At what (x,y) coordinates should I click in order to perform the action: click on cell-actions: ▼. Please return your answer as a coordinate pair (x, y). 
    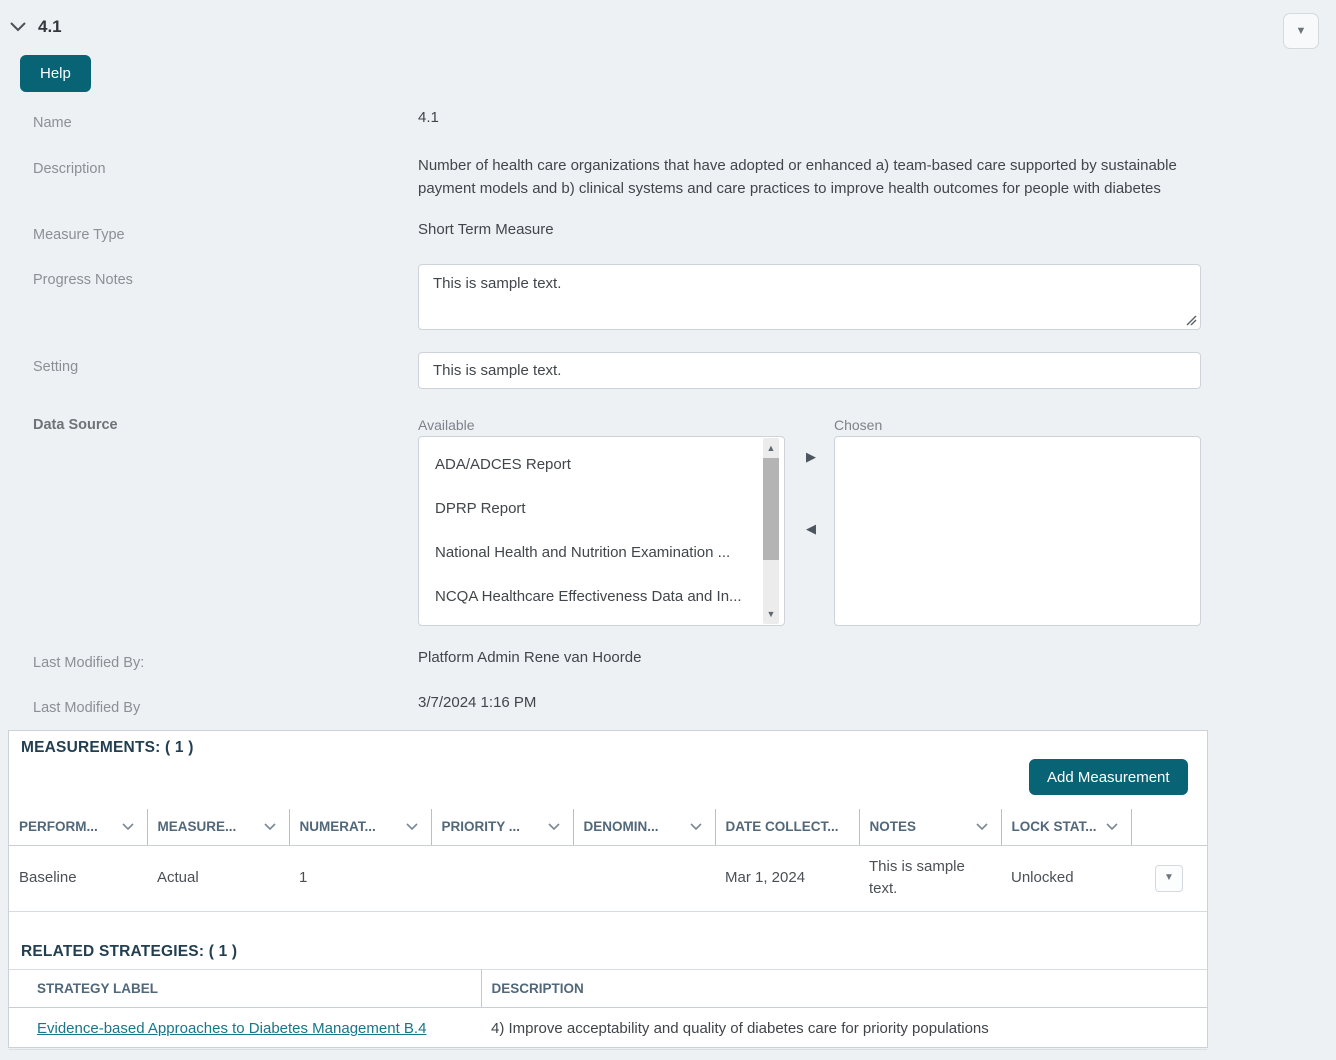
    Looking at the image, I should click on (1169, 878).